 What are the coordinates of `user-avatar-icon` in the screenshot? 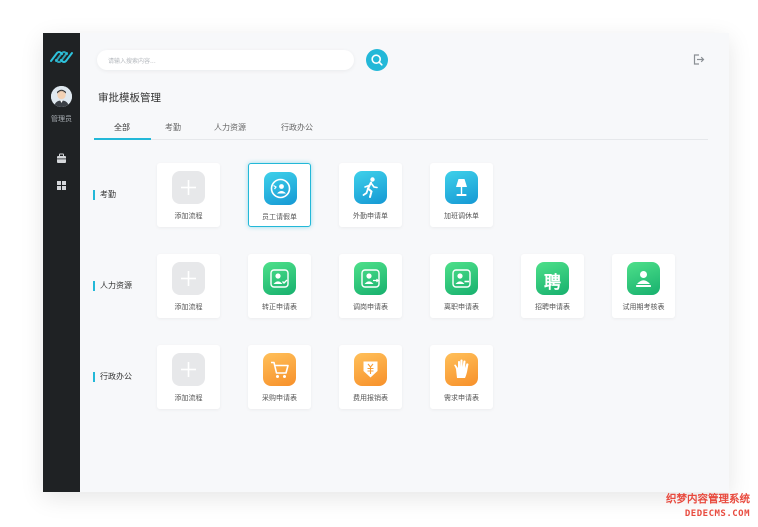 It's located at (61, 96).